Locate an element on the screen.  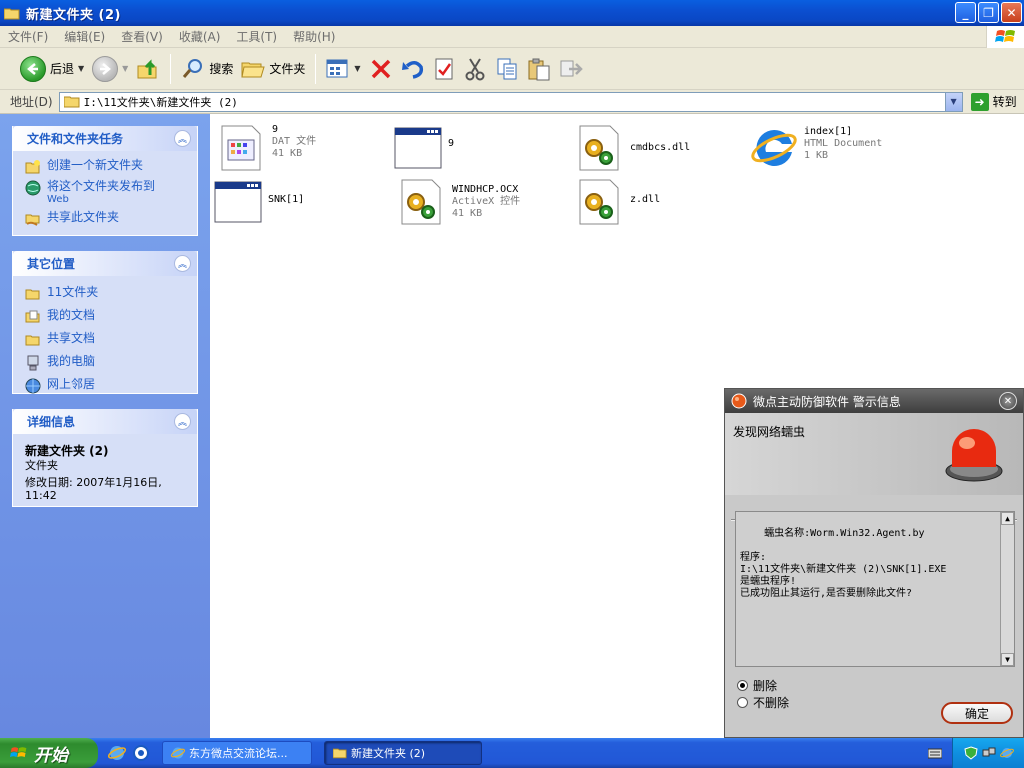
file-item: WINDHCP.OCX ActiveX 控件 41 KB is located at coordinates (459, 202).